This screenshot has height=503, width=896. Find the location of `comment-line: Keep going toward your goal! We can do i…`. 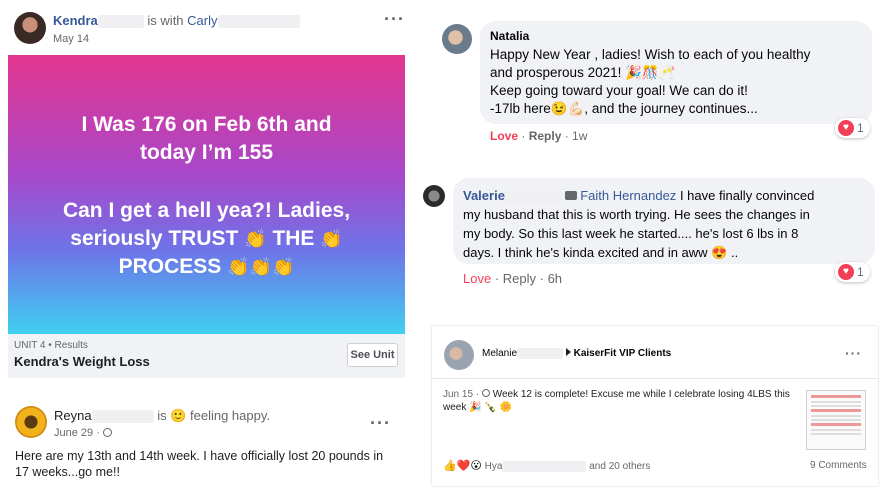

comment-line: Keep going toward your goal! We can do i… is located at coordinates (619, 90).